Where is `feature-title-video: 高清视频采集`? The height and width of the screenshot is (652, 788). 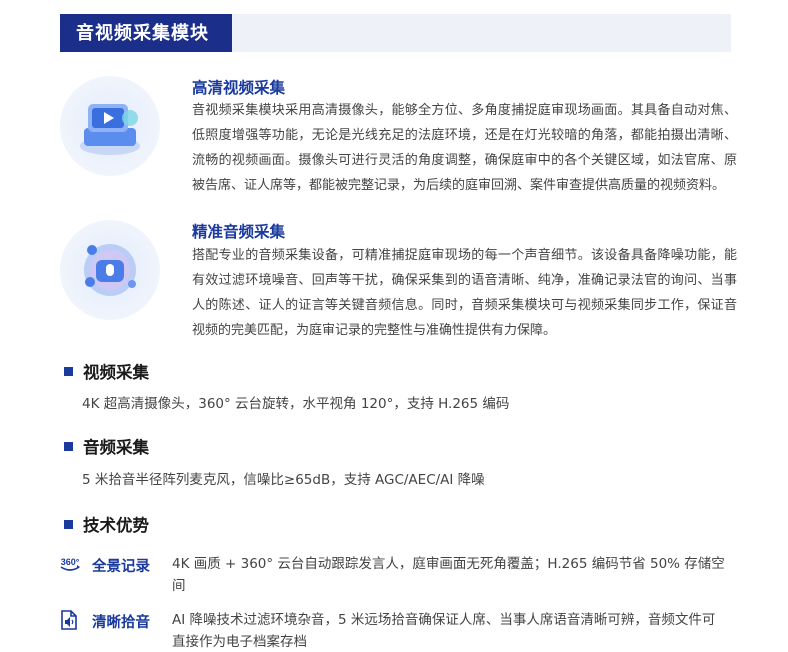
feature-title-video: 高清视频采集 is located at coordinates (239, 88).